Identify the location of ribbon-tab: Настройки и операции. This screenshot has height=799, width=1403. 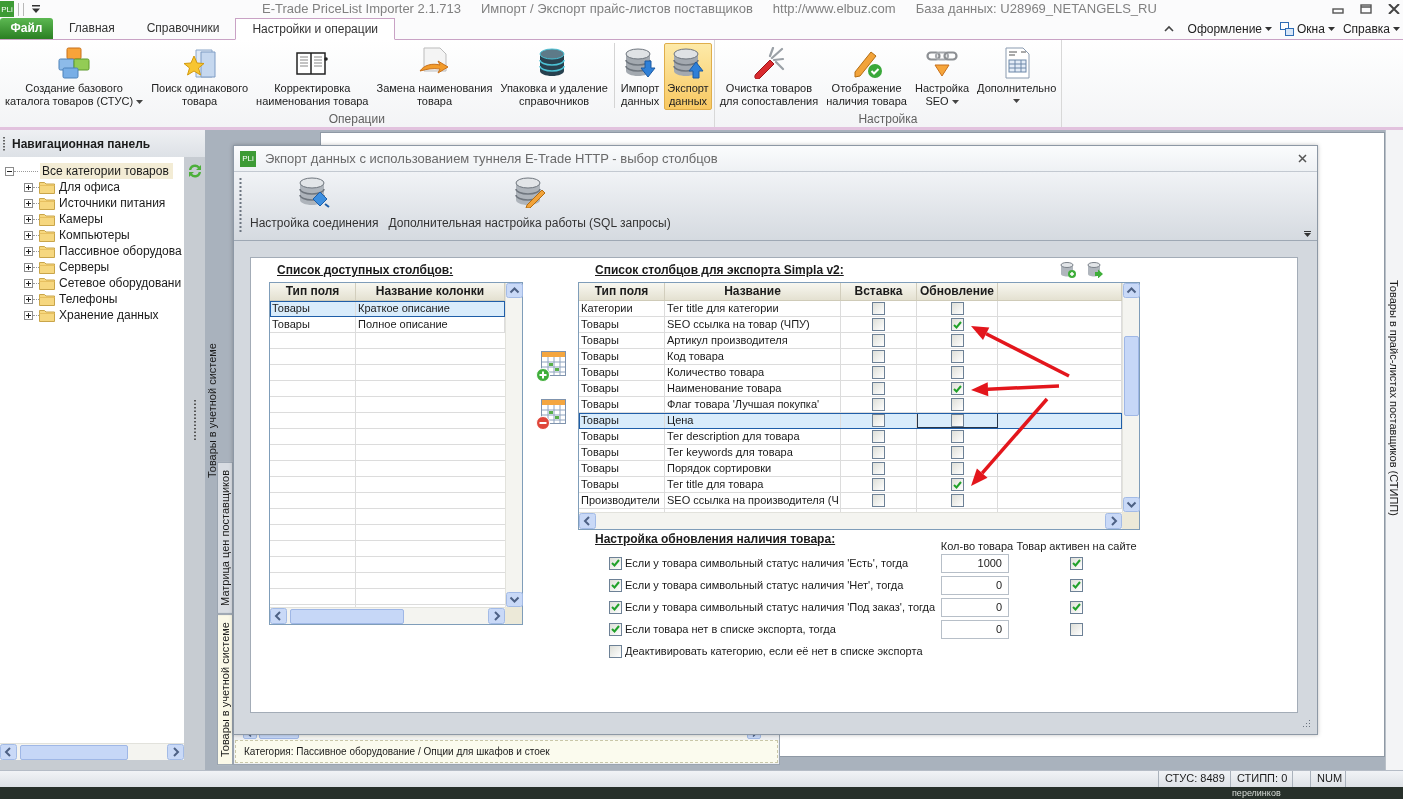
(315, 29).